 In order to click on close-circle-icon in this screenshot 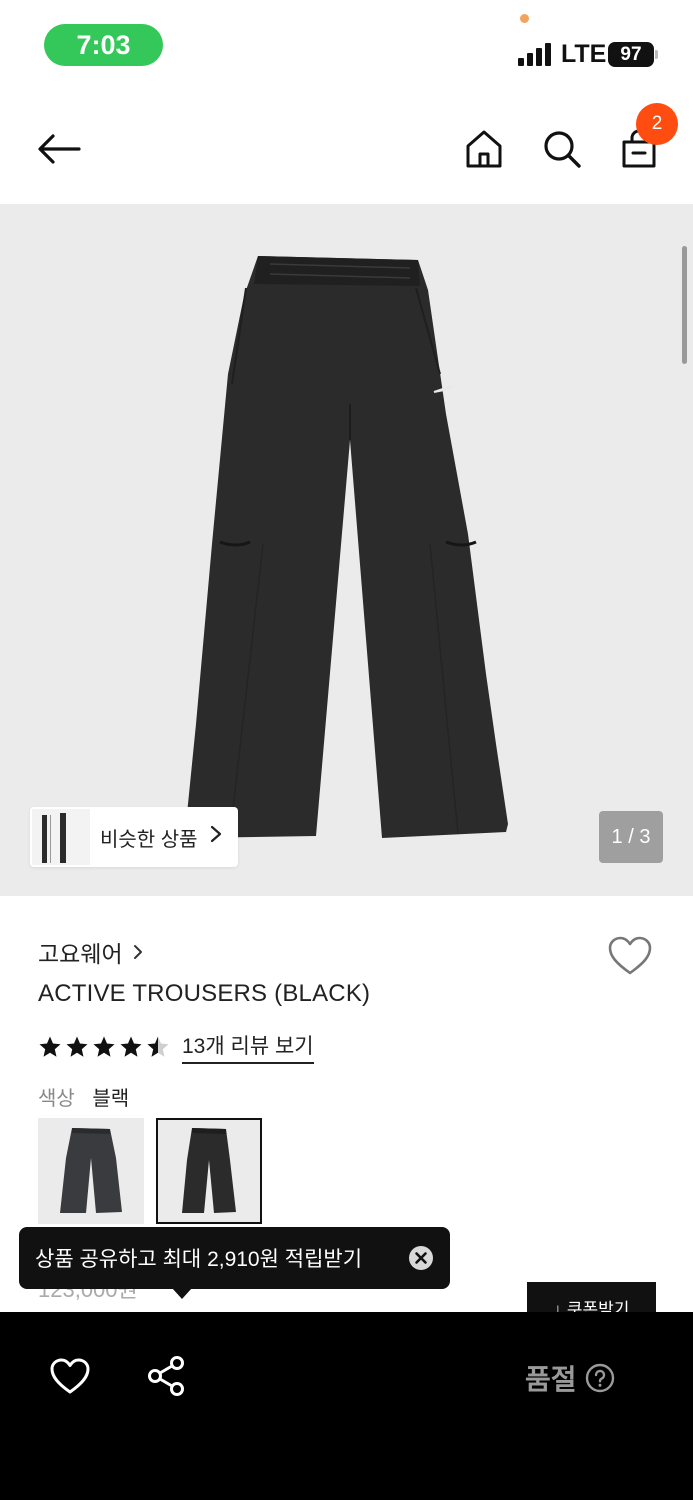, I will do `click(421, 1258)`.